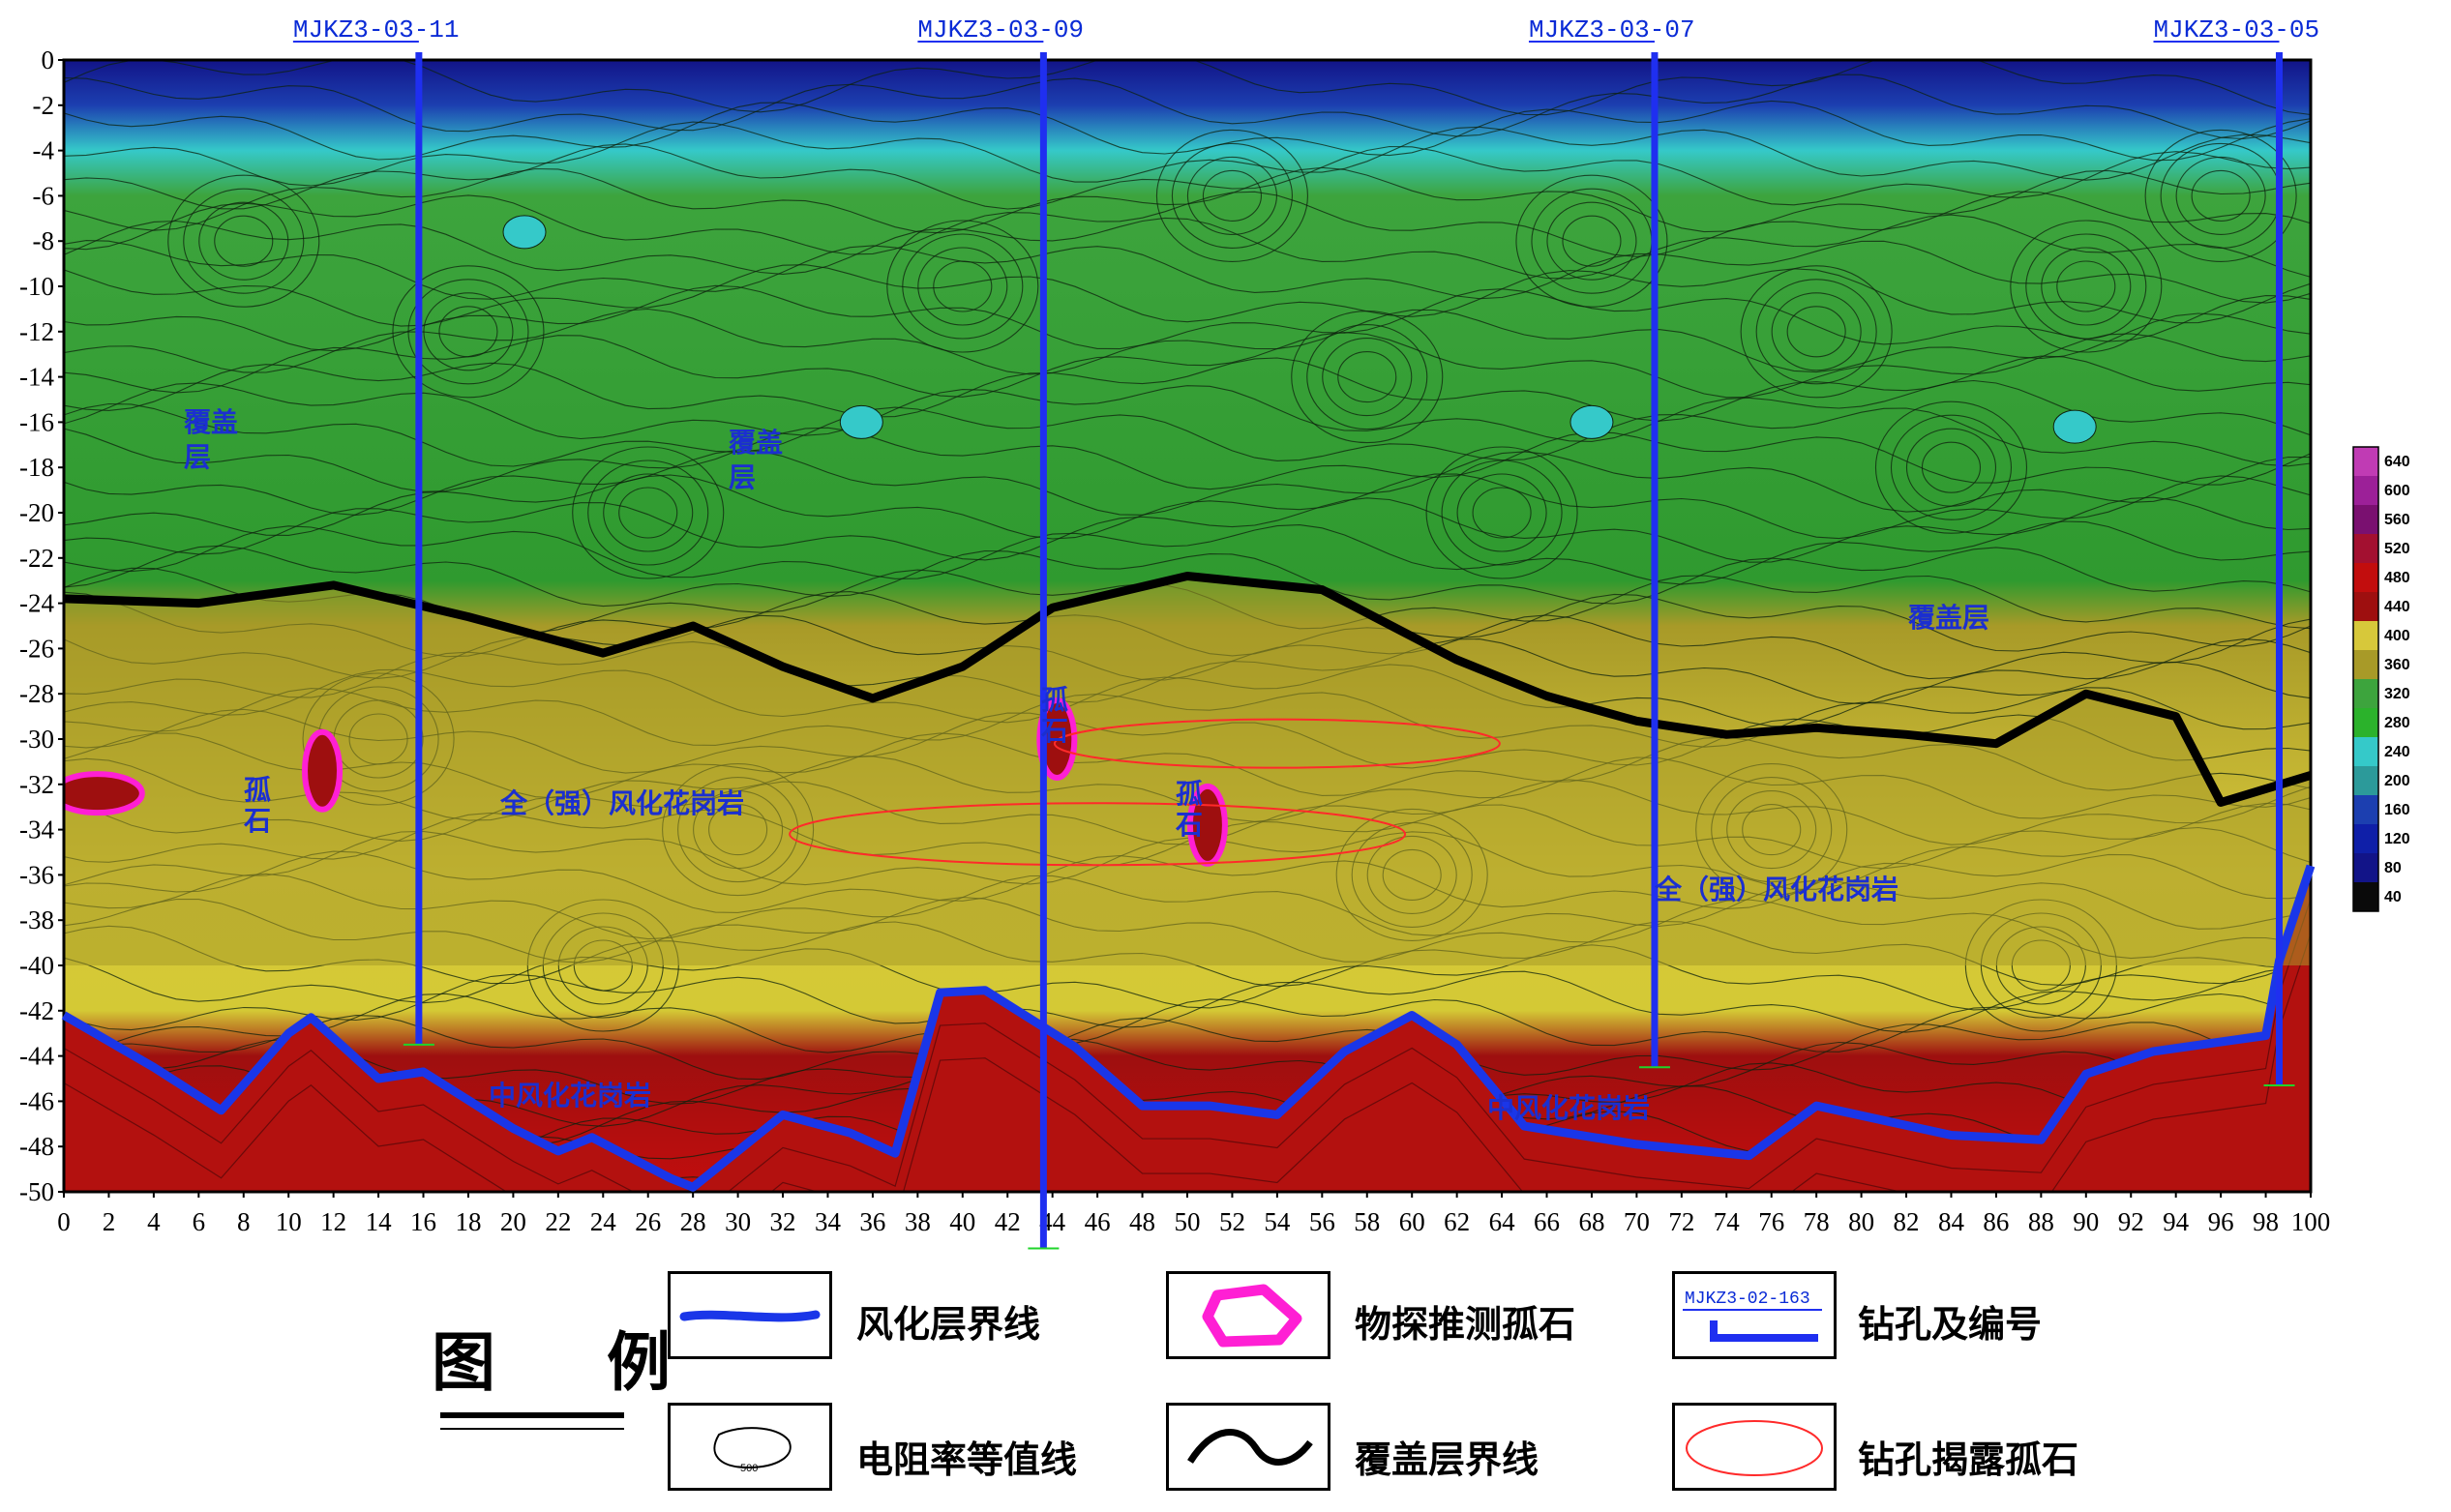  What do you see at coordinates (36, 512) in the screenshot?
I see `y-tick-label: -20` at bounding box center [36, 512].